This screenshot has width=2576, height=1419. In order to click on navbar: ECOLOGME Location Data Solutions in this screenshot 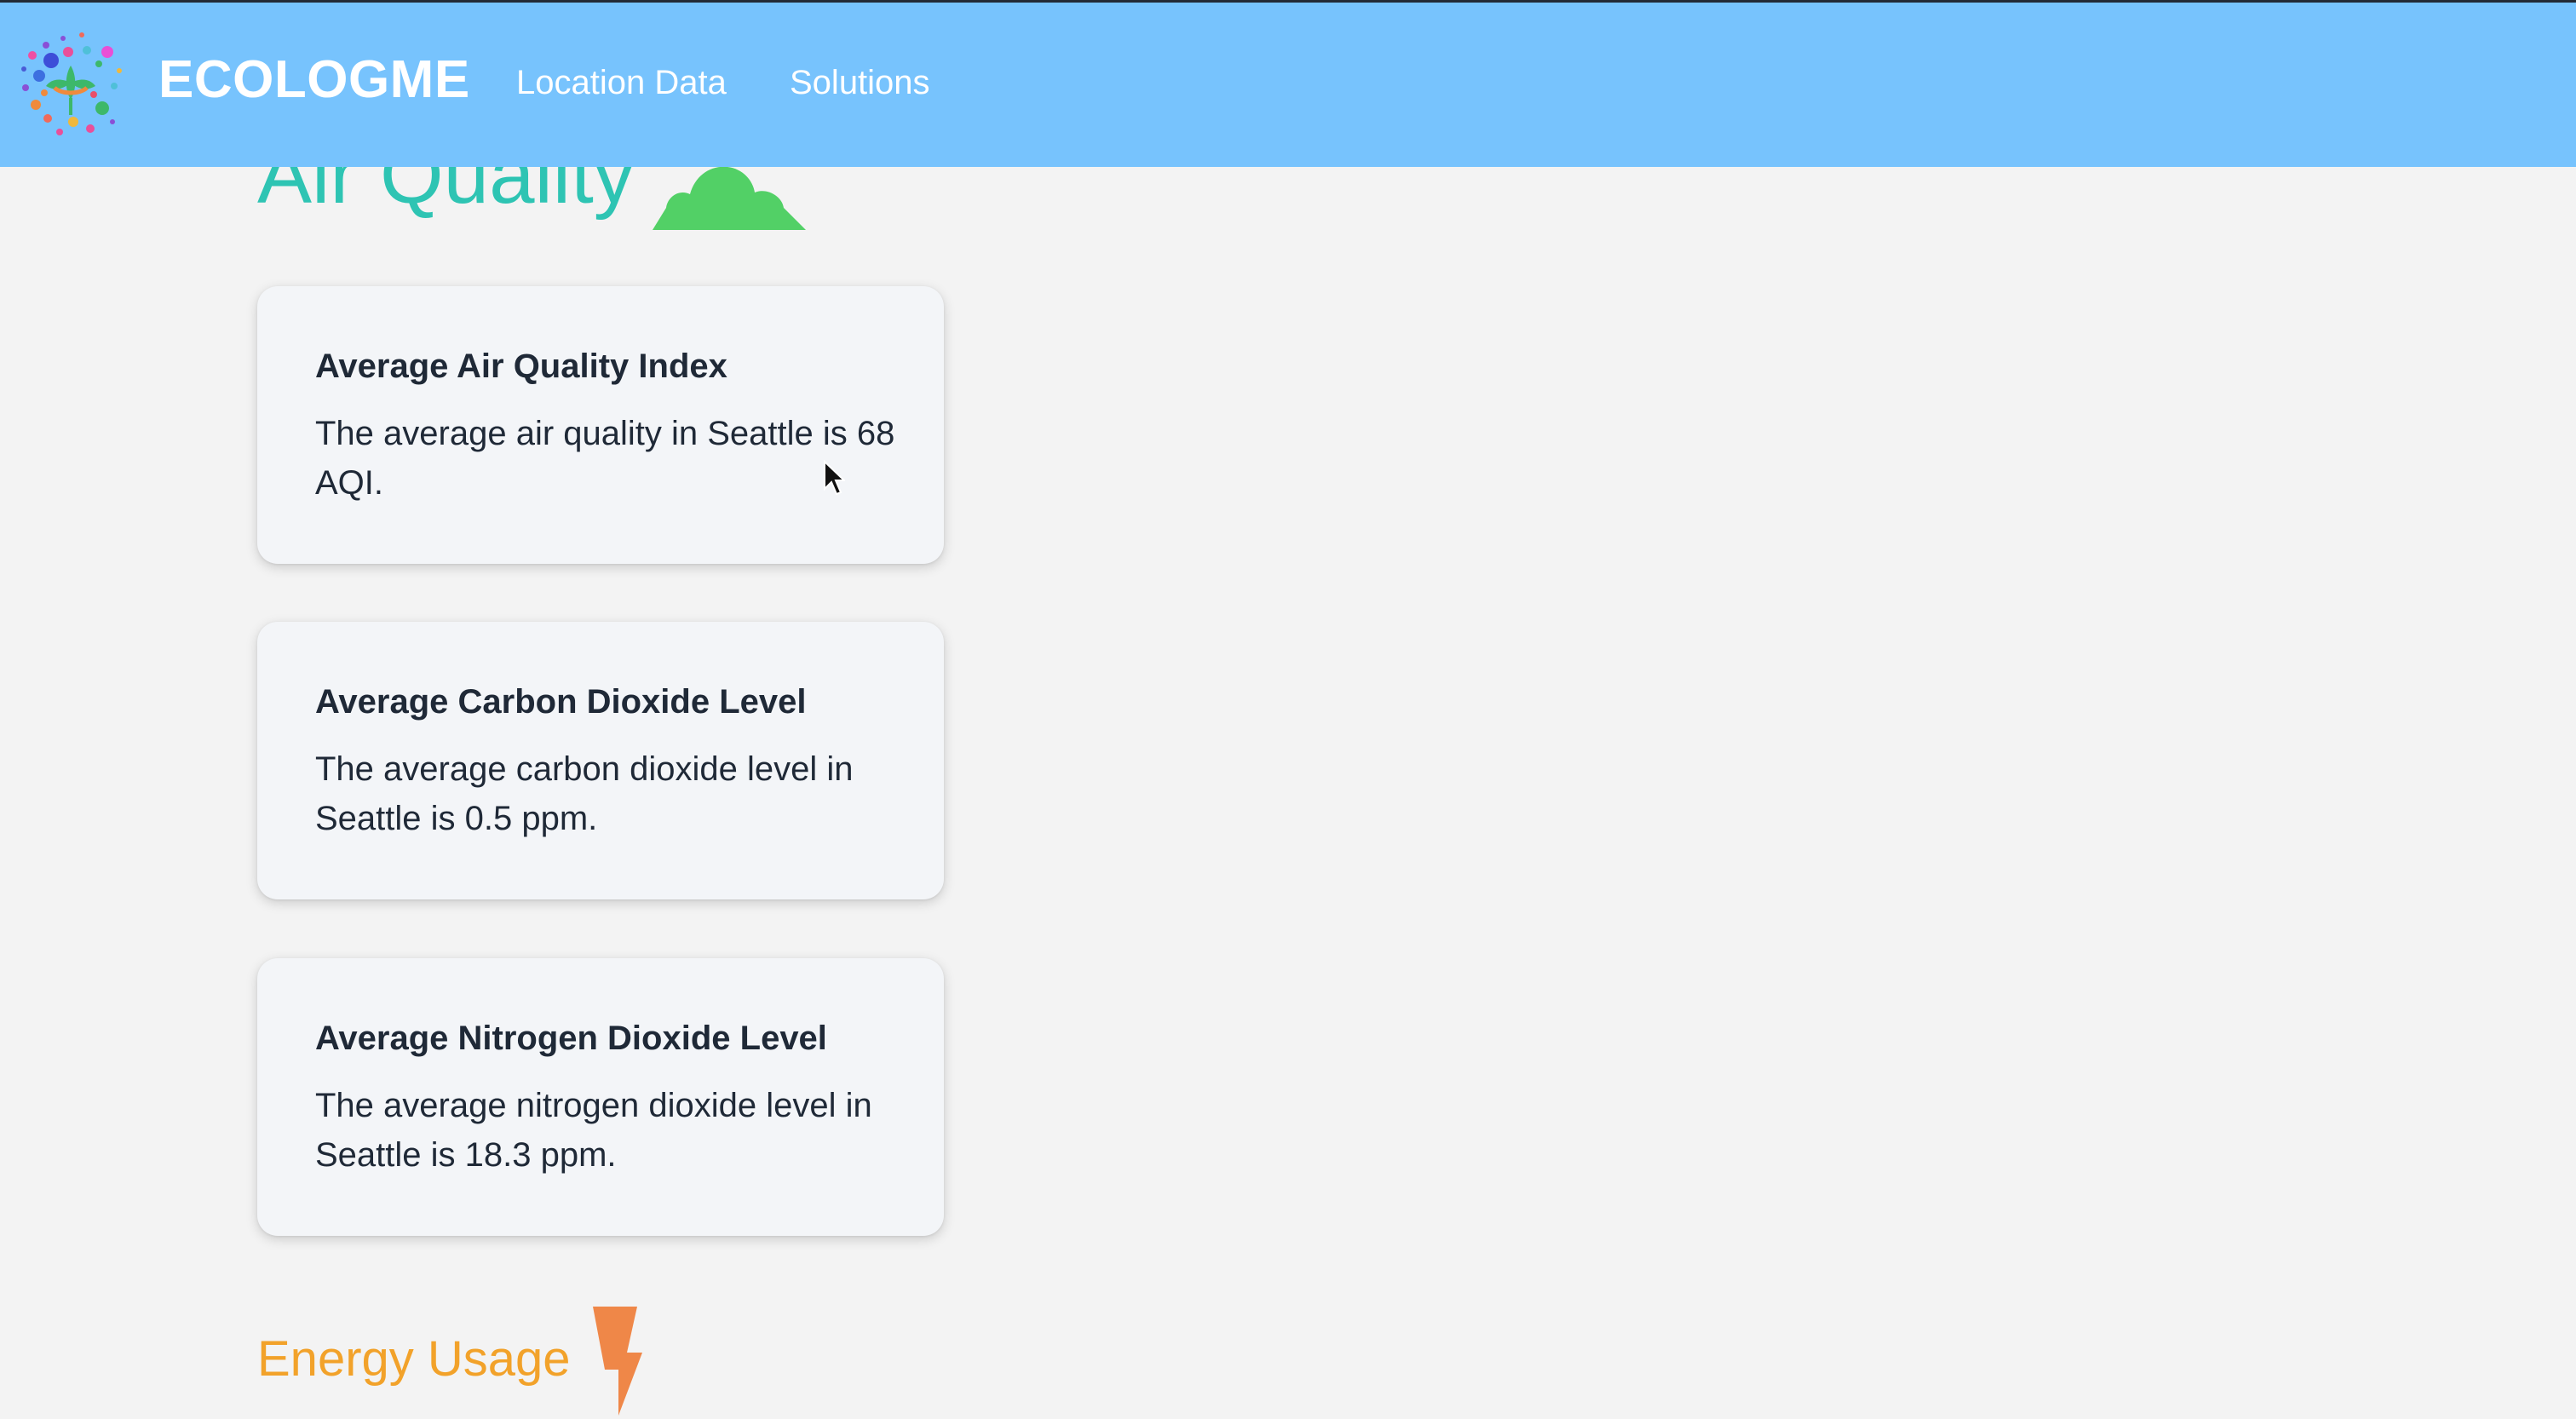, I will do `click(1288, 85)`.